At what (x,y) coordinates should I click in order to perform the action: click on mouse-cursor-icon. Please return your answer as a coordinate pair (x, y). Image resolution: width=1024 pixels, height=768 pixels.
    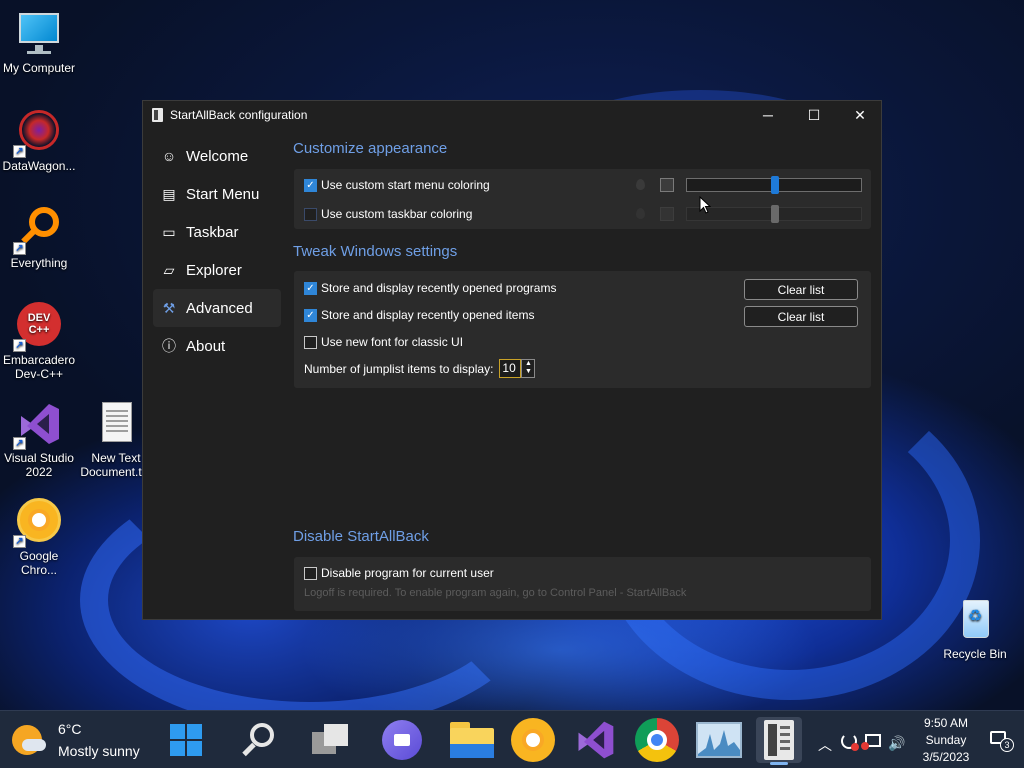
    Looking at the image, I should click on (705, 205).